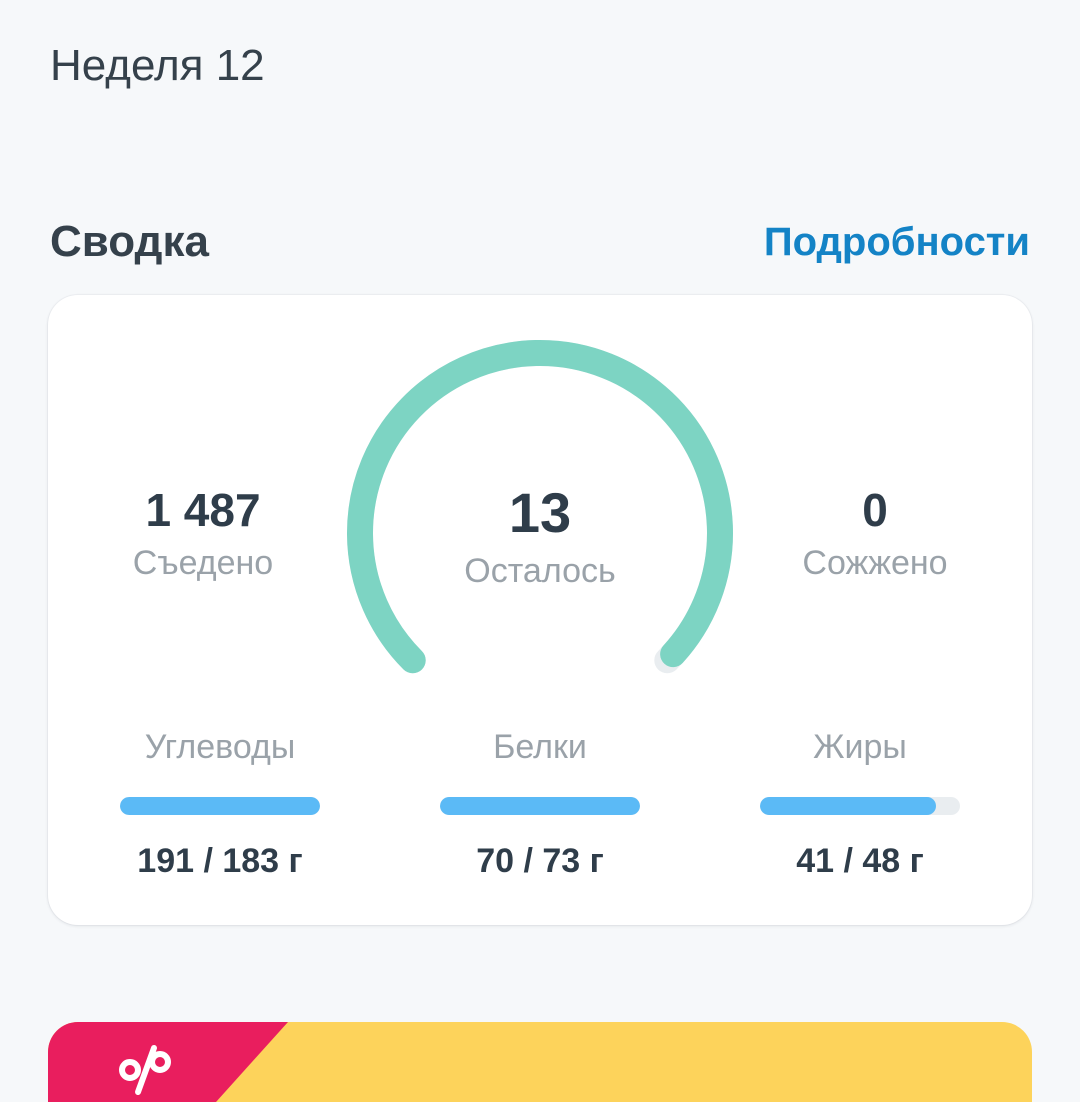 The image size is (1080, 1102). Describe the element at coordinates (540, 747) in the screenshot. I see `macro-label: Белки` at that location.